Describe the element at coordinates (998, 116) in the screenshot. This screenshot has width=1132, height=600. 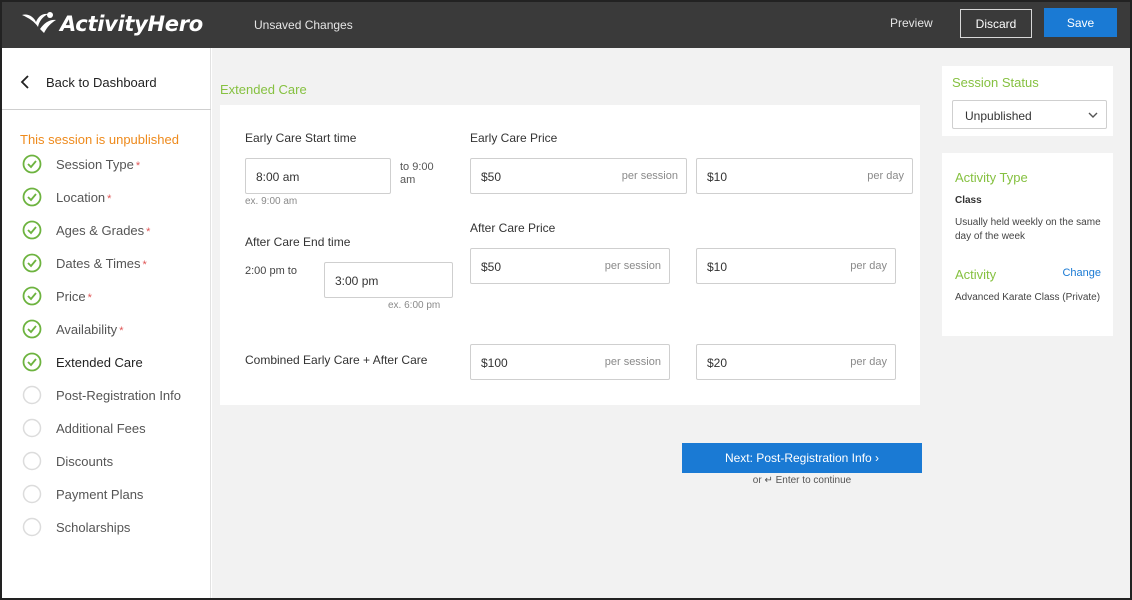
I see `session-status-value: Unpublished` at that location.